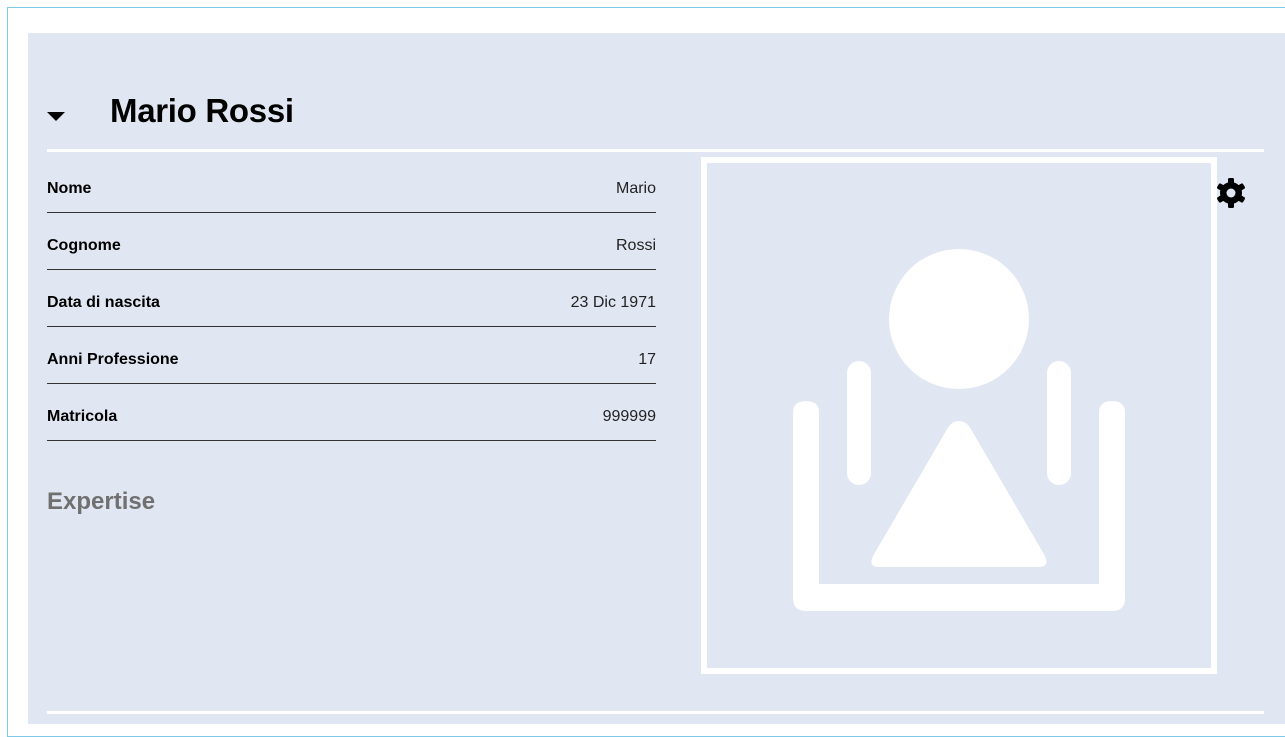 The height and width of the screenshot is (737, 1285). I want to click on field-value: 17, so click(647, 359).